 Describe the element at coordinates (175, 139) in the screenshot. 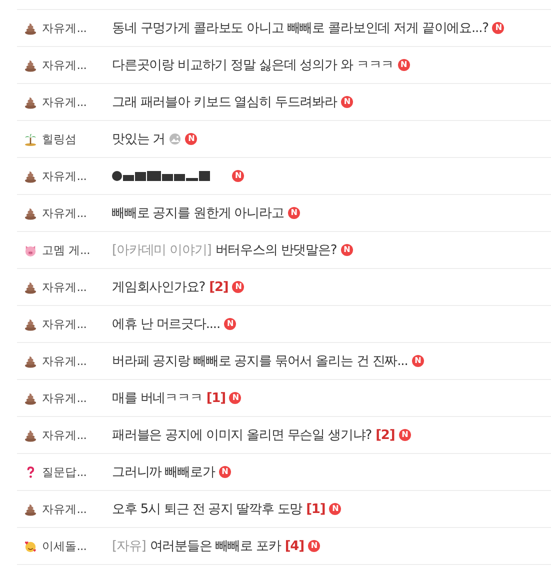

I see `image-icon` at that location.